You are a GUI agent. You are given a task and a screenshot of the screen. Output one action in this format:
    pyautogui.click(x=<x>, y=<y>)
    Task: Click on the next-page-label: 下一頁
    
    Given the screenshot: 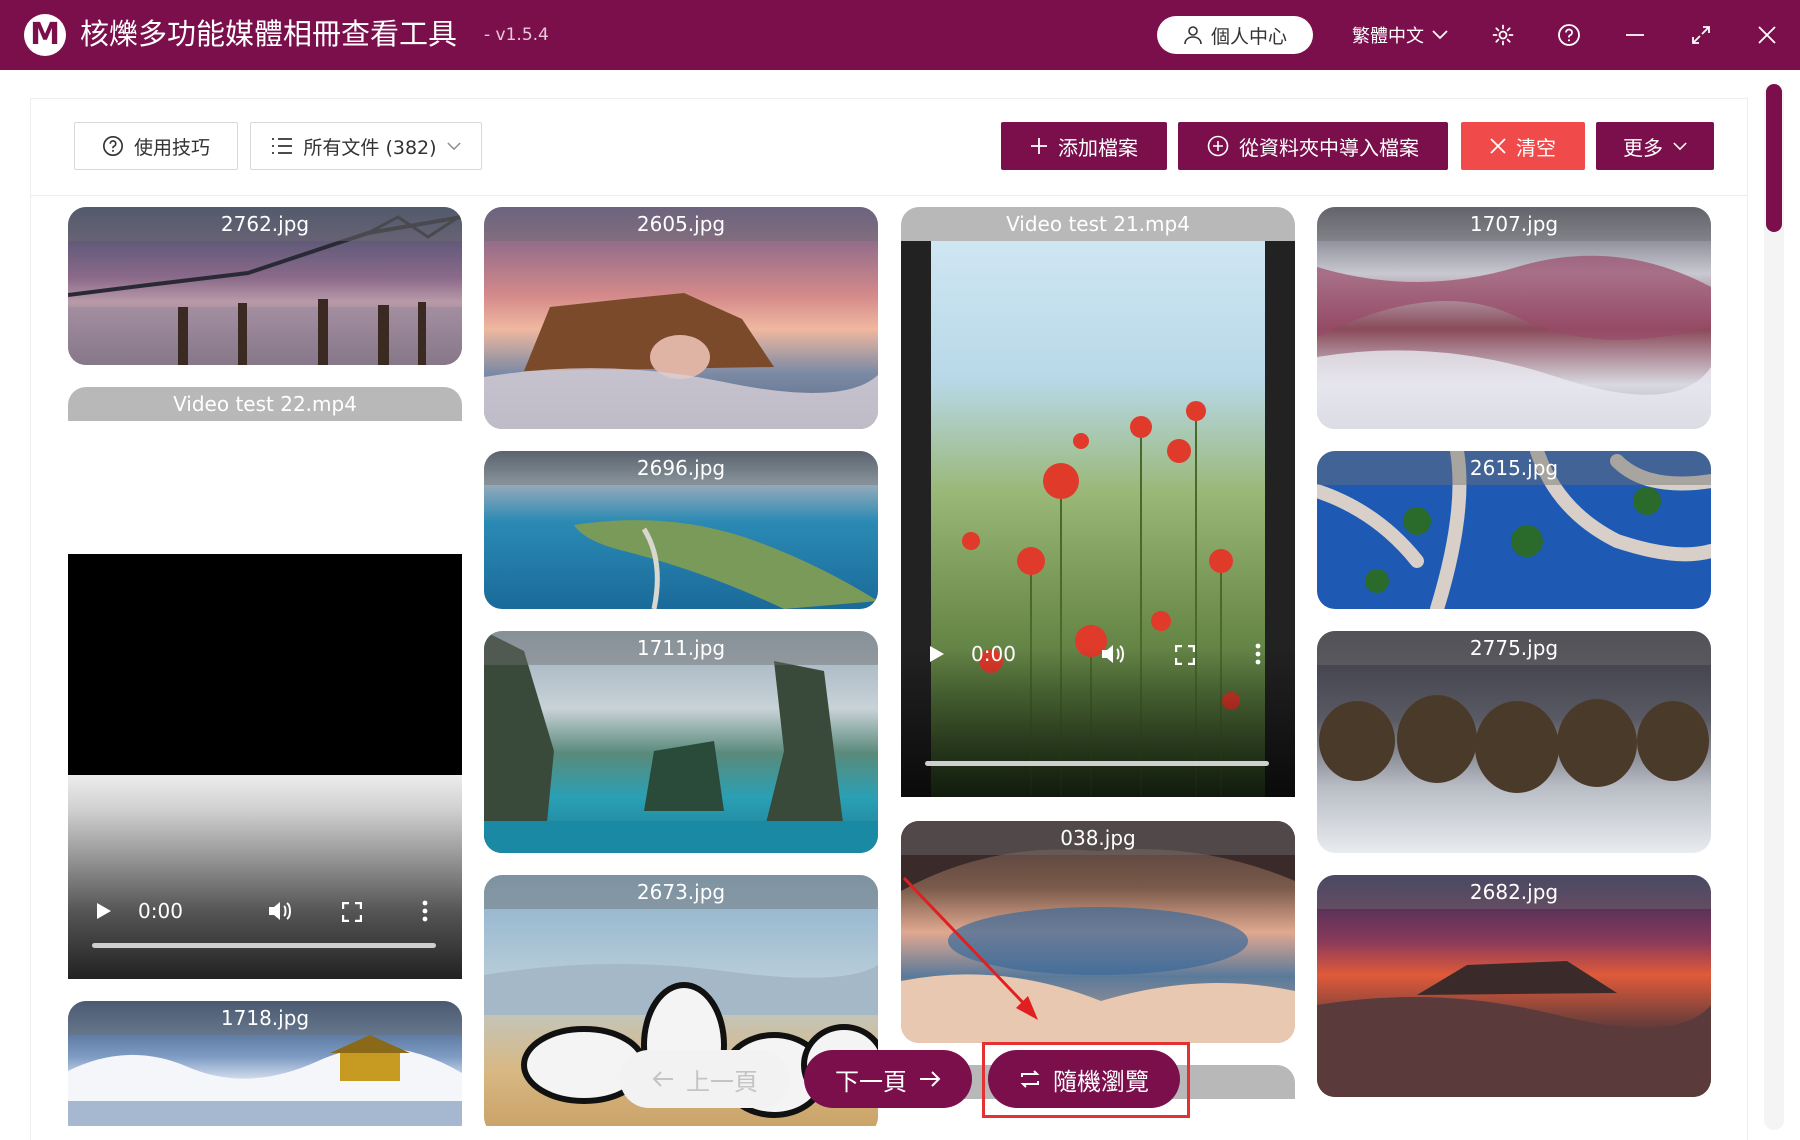 What is the action you would take?
    pyautogui.click(x=871, y=1081)
    